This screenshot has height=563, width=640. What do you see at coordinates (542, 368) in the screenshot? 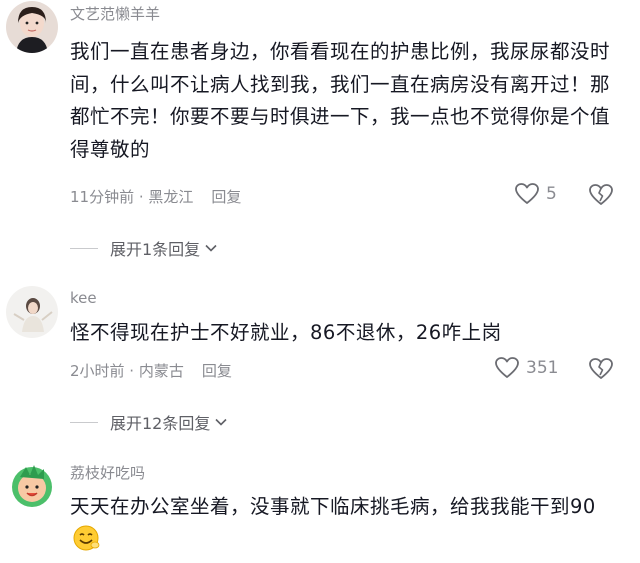
I see `like-count: 351` at bounding box center [542, 368].